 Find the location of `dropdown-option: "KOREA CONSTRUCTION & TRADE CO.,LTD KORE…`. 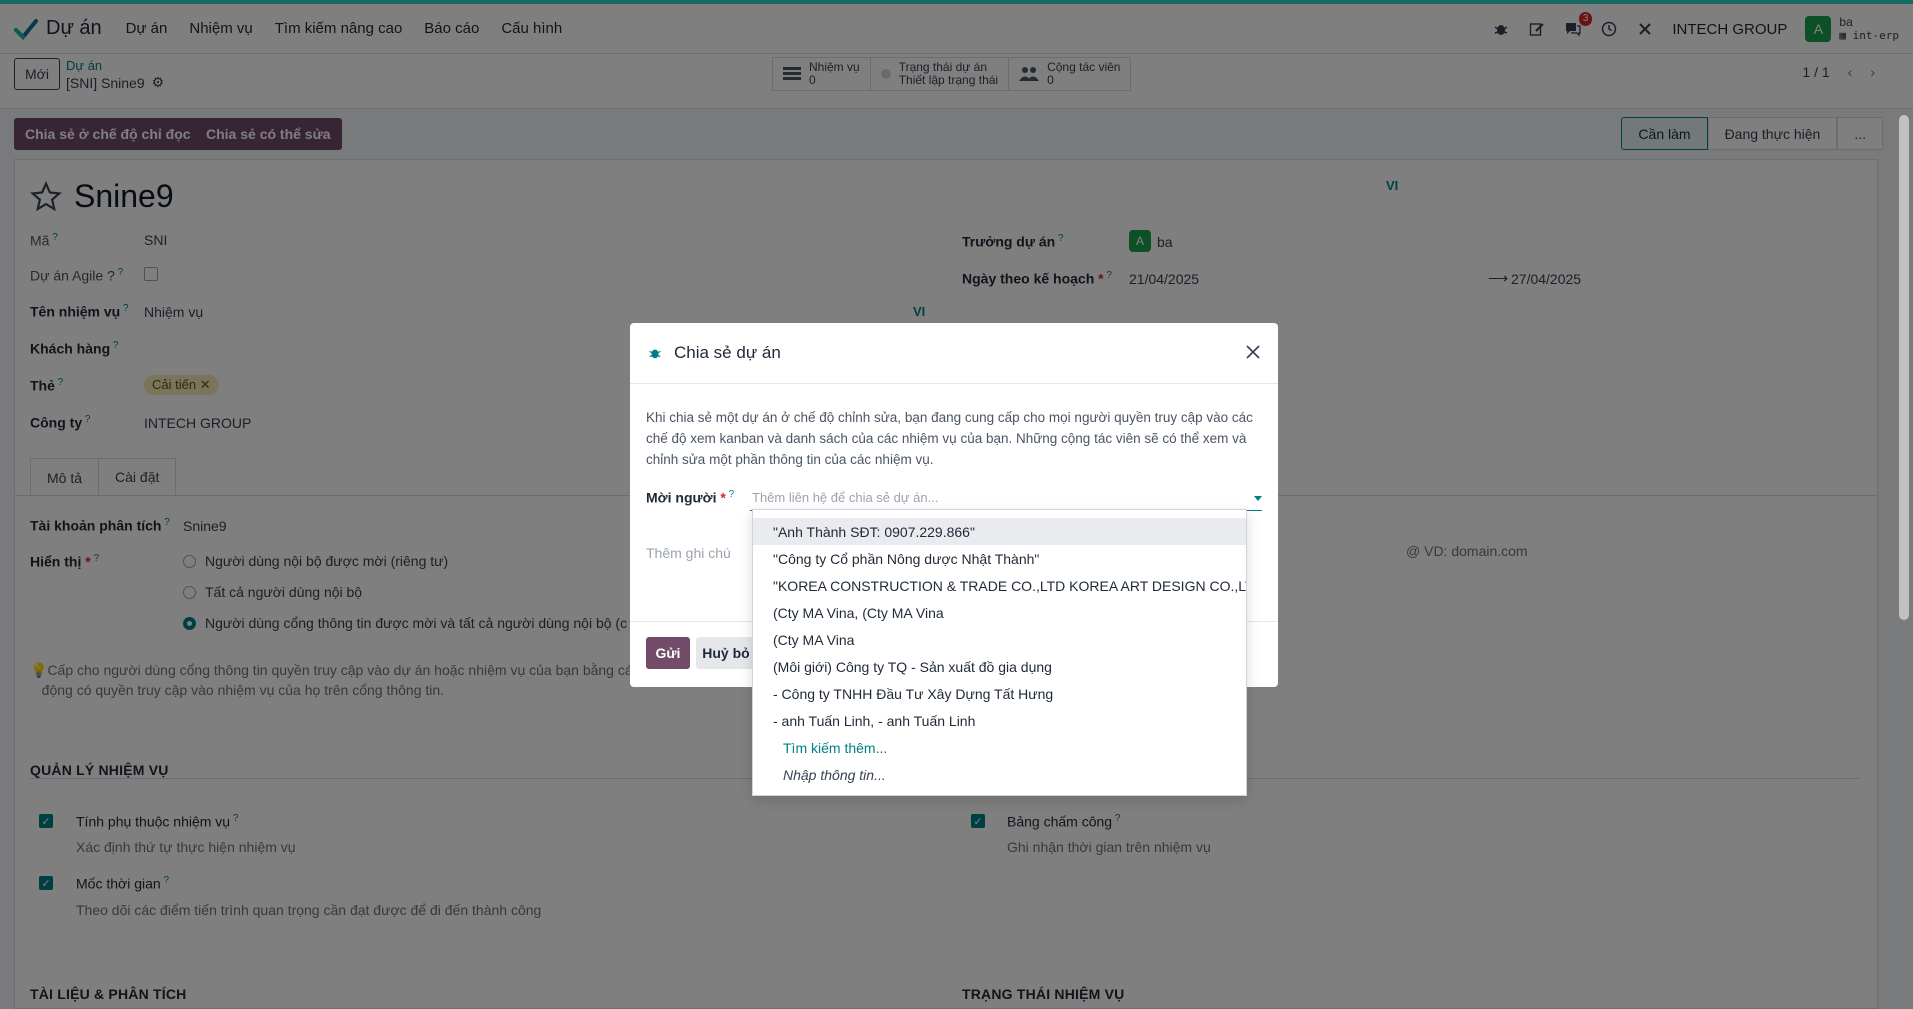

dropdown-option: "KOREA CONSTRUCTION & TRADE CO.,LTD KORE… is located at coordinates (999, 585).